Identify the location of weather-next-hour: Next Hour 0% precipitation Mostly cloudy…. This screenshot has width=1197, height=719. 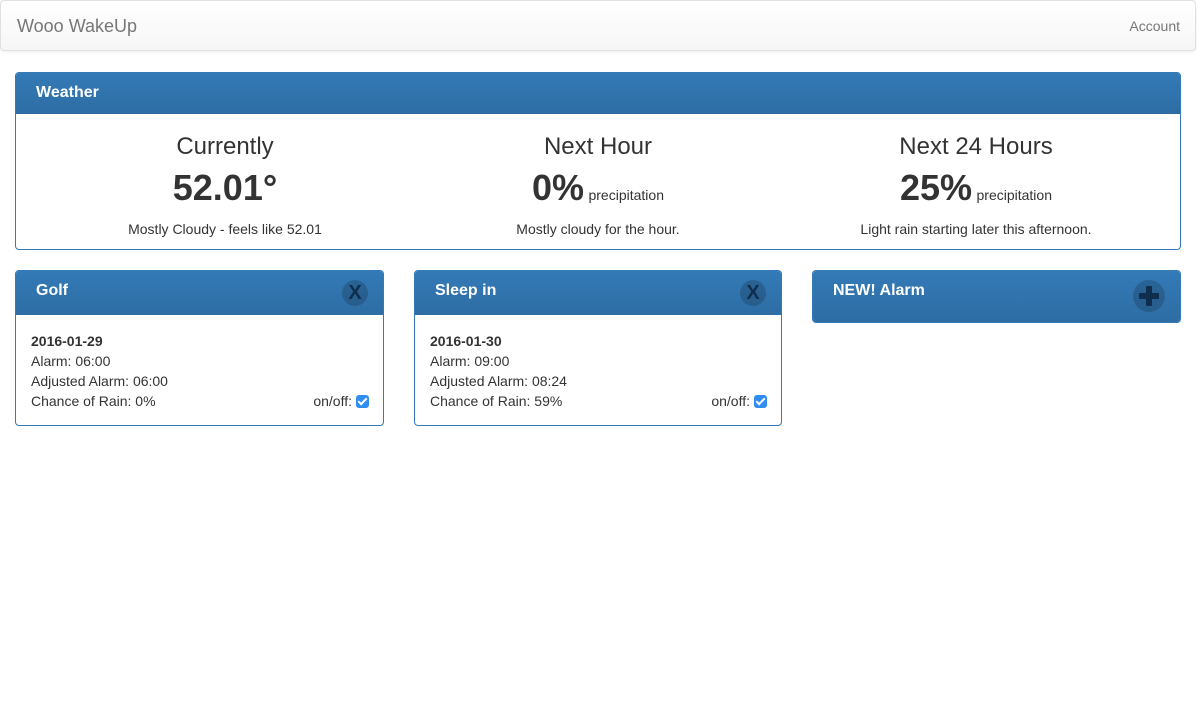
(598, 185).